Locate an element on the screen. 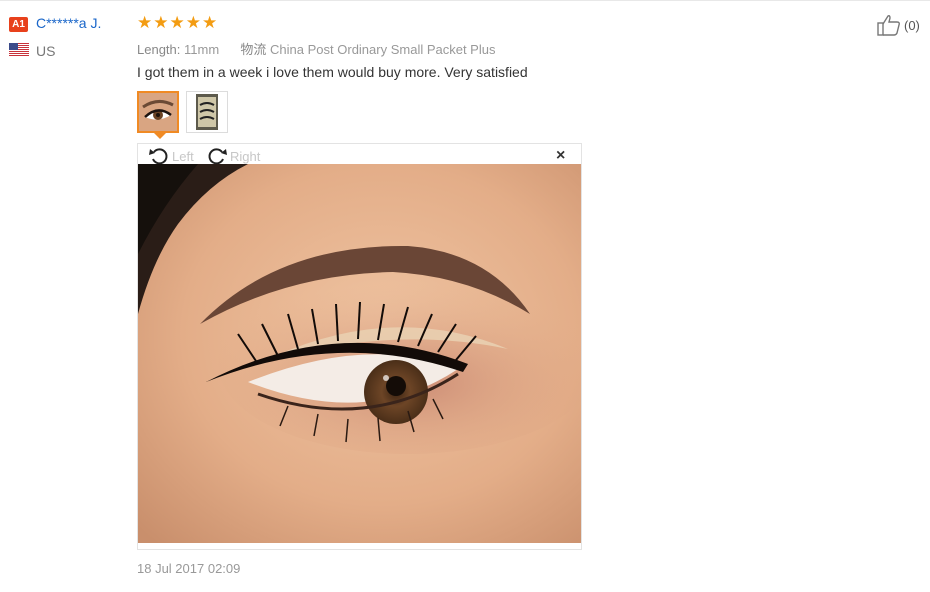  shipping-label: 物流 is located at coordinates (253, 49).